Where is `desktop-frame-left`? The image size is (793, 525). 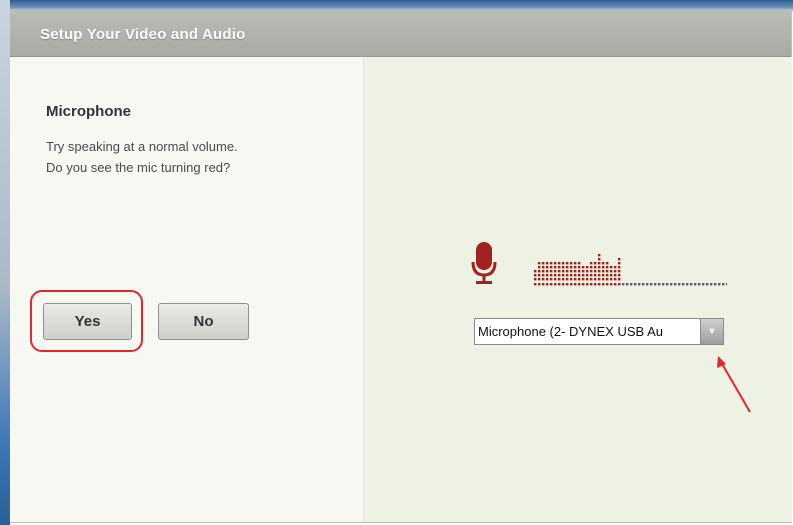
desktop-frame-left is located at coordinates (5, 262).